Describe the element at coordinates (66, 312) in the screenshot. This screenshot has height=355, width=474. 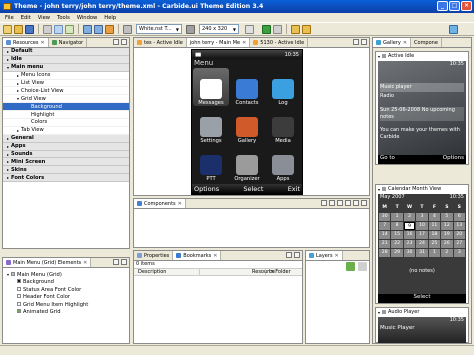
I see `element-item: Animated Grid` at that location.